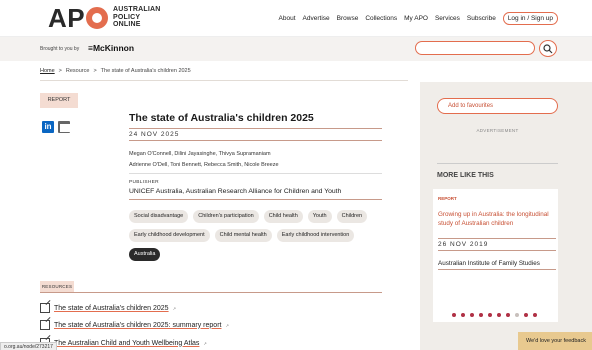 The width and height of the screenshot is (592, 350). What do you see at coordinates (497, 130) in the screenshot?
I see `advertisement-label: ADVERTISEMENT` at bounding box center [497, 130].